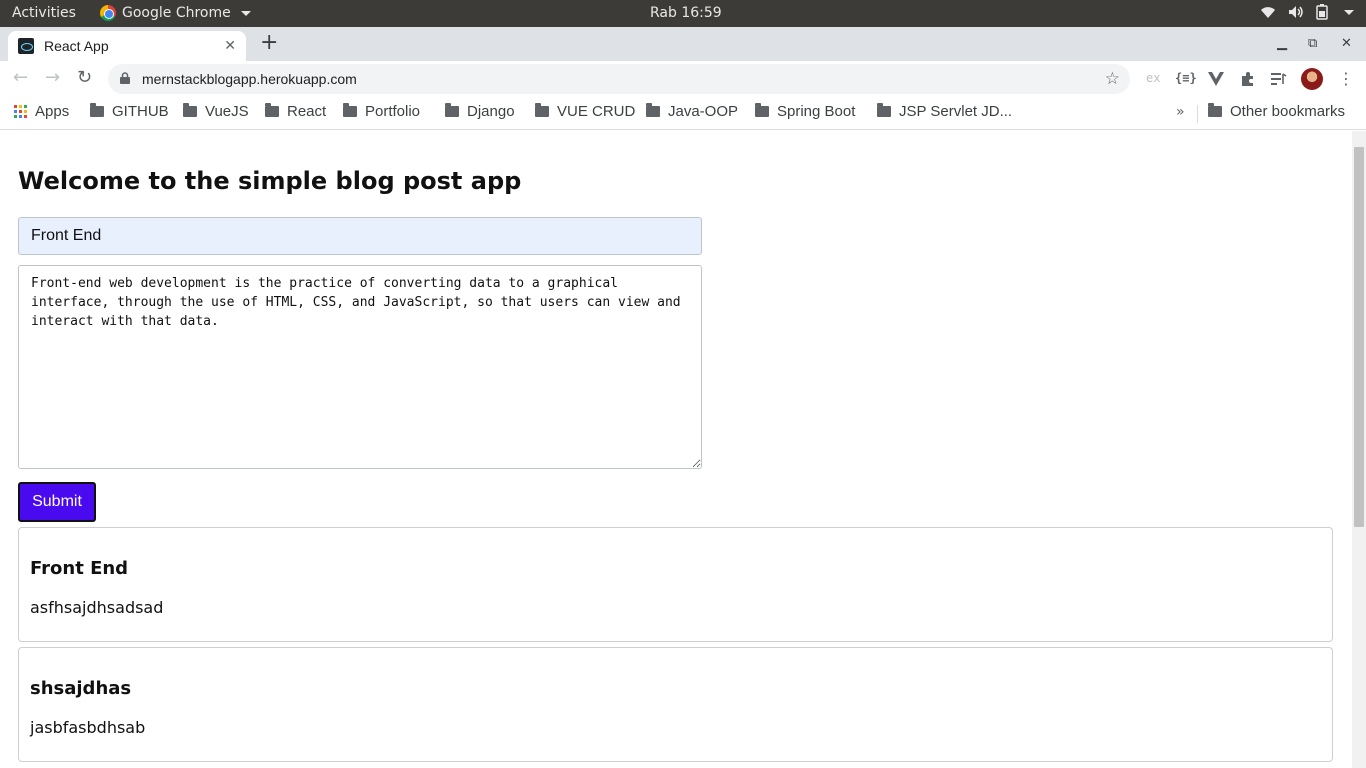 The height and width of the screenshot is (768, 1366). Describe the element at coordinates (108, 13) in the screenshot. I see `chrome-icon` at that location.